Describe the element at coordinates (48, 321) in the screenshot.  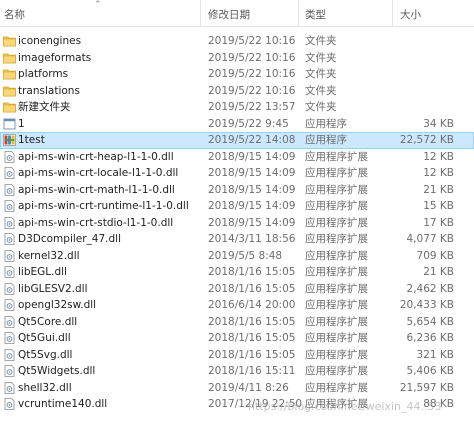
I see `file-name: Qt5Core.dll` at that location.